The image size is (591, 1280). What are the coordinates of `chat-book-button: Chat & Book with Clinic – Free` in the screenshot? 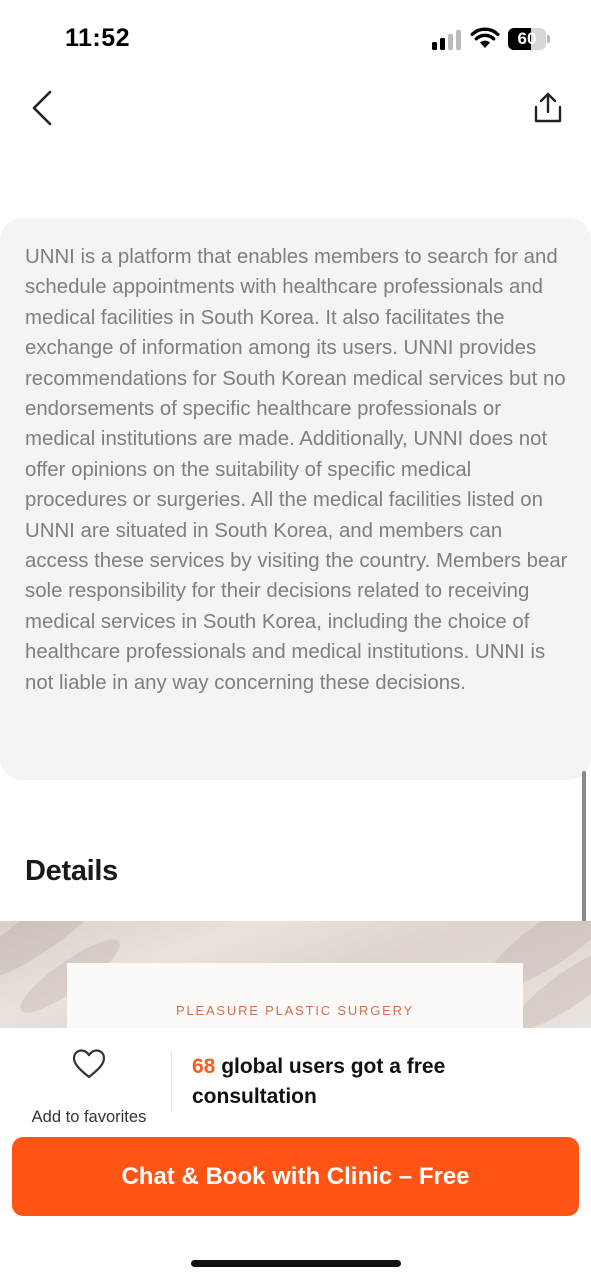 It's located at (295, 1176).